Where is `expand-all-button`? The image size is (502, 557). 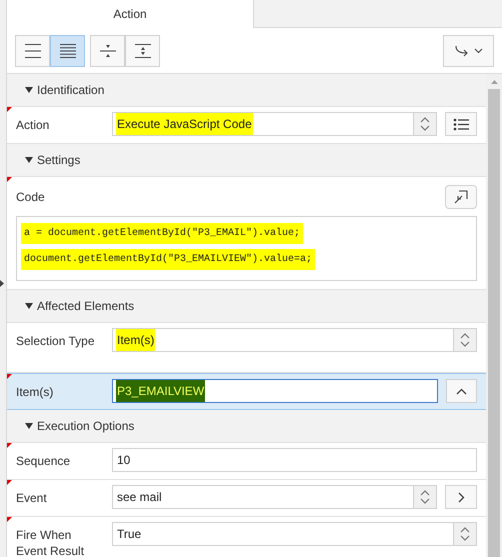
expand-all-button is located at coordinates (142, 50).